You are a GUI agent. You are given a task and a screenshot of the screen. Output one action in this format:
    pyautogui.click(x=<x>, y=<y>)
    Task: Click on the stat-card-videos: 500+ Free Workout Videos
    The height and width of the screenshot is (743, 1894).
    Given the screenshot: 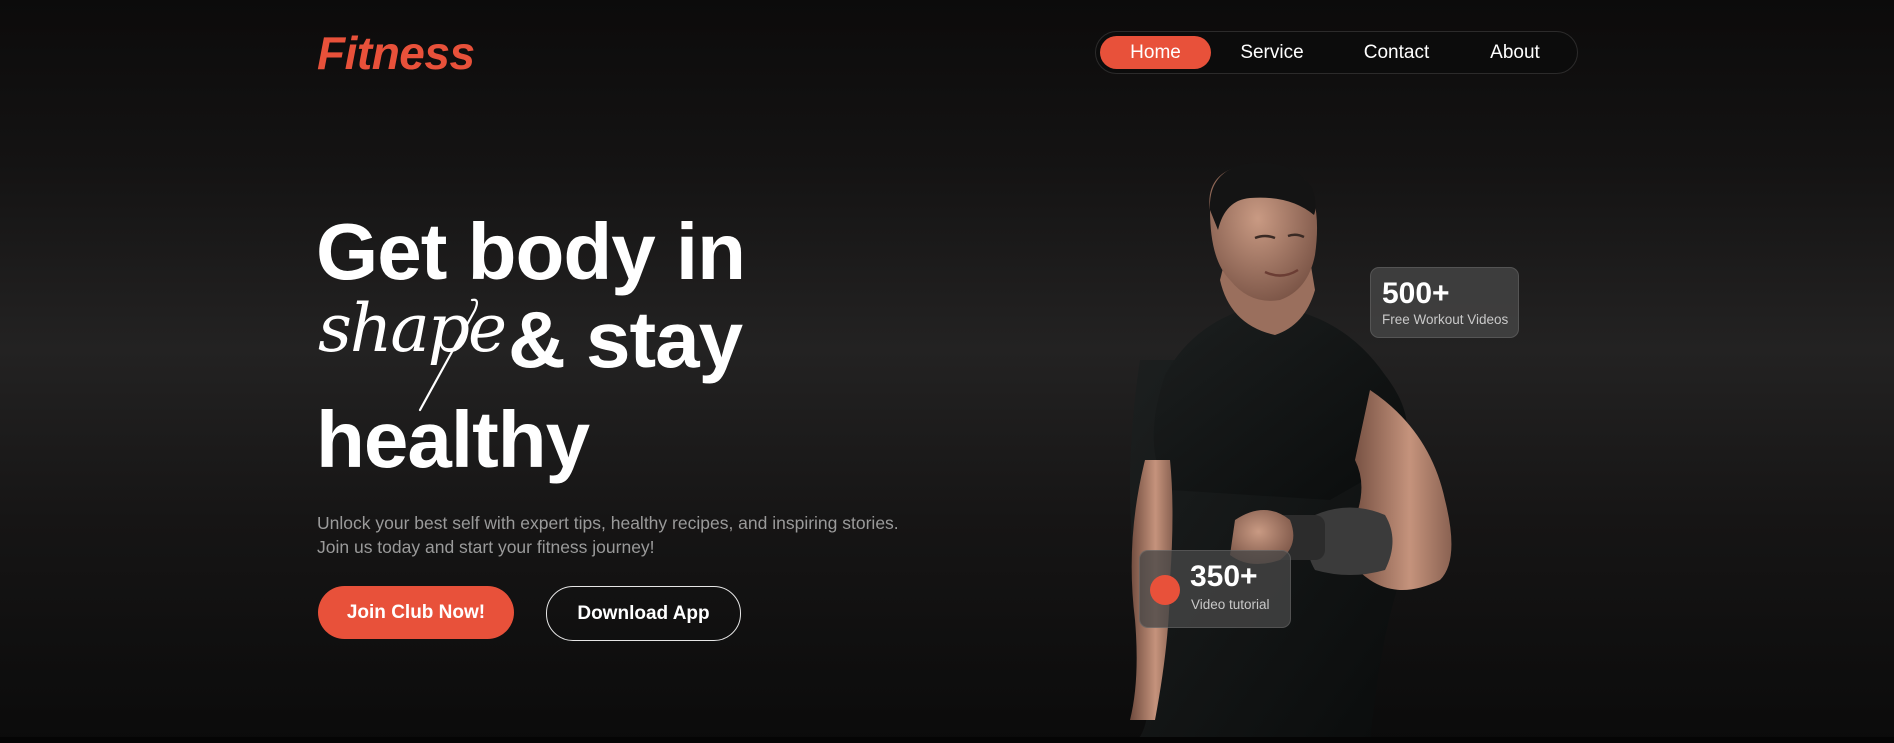 What is the action you would take?
    pyautogui.click(x=1444, y=302)
    